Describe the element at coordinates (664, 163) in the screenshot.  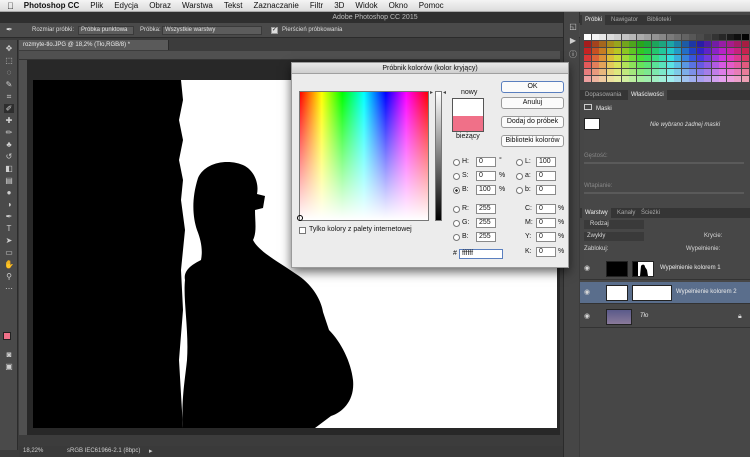
I see `density-slider` at that location.